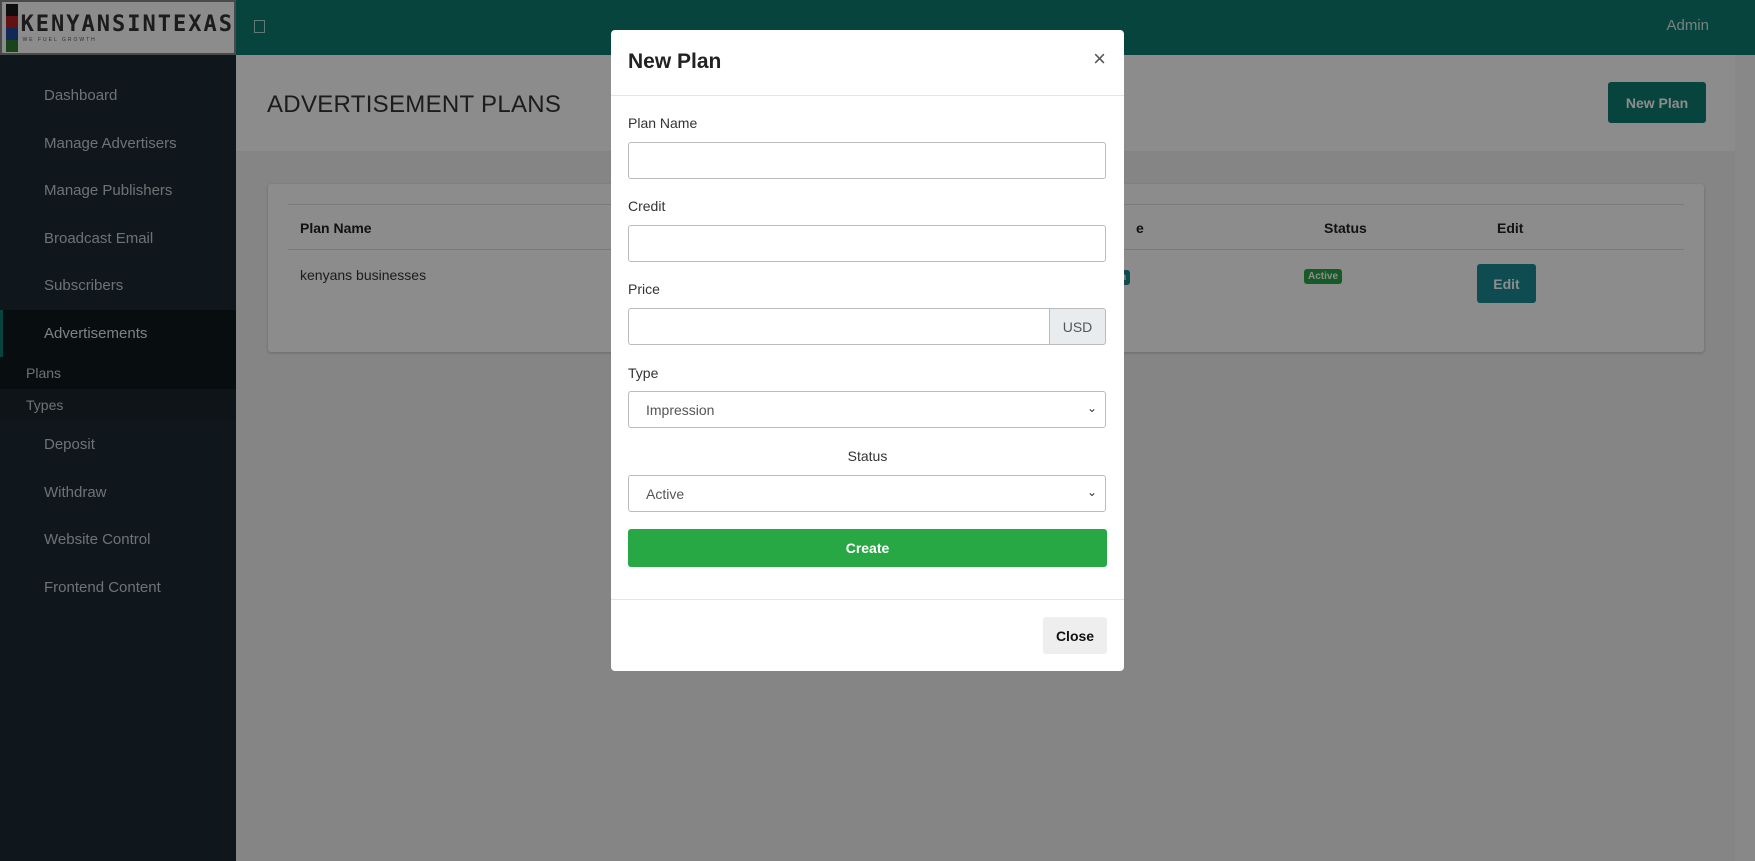 Image resolution: width=1755 pixels, height=861 pixels. What do you see at coordinates (867, 409) in the screenshot?
I see `type-select: Impression ⌄` at bounding box center [867, 409].